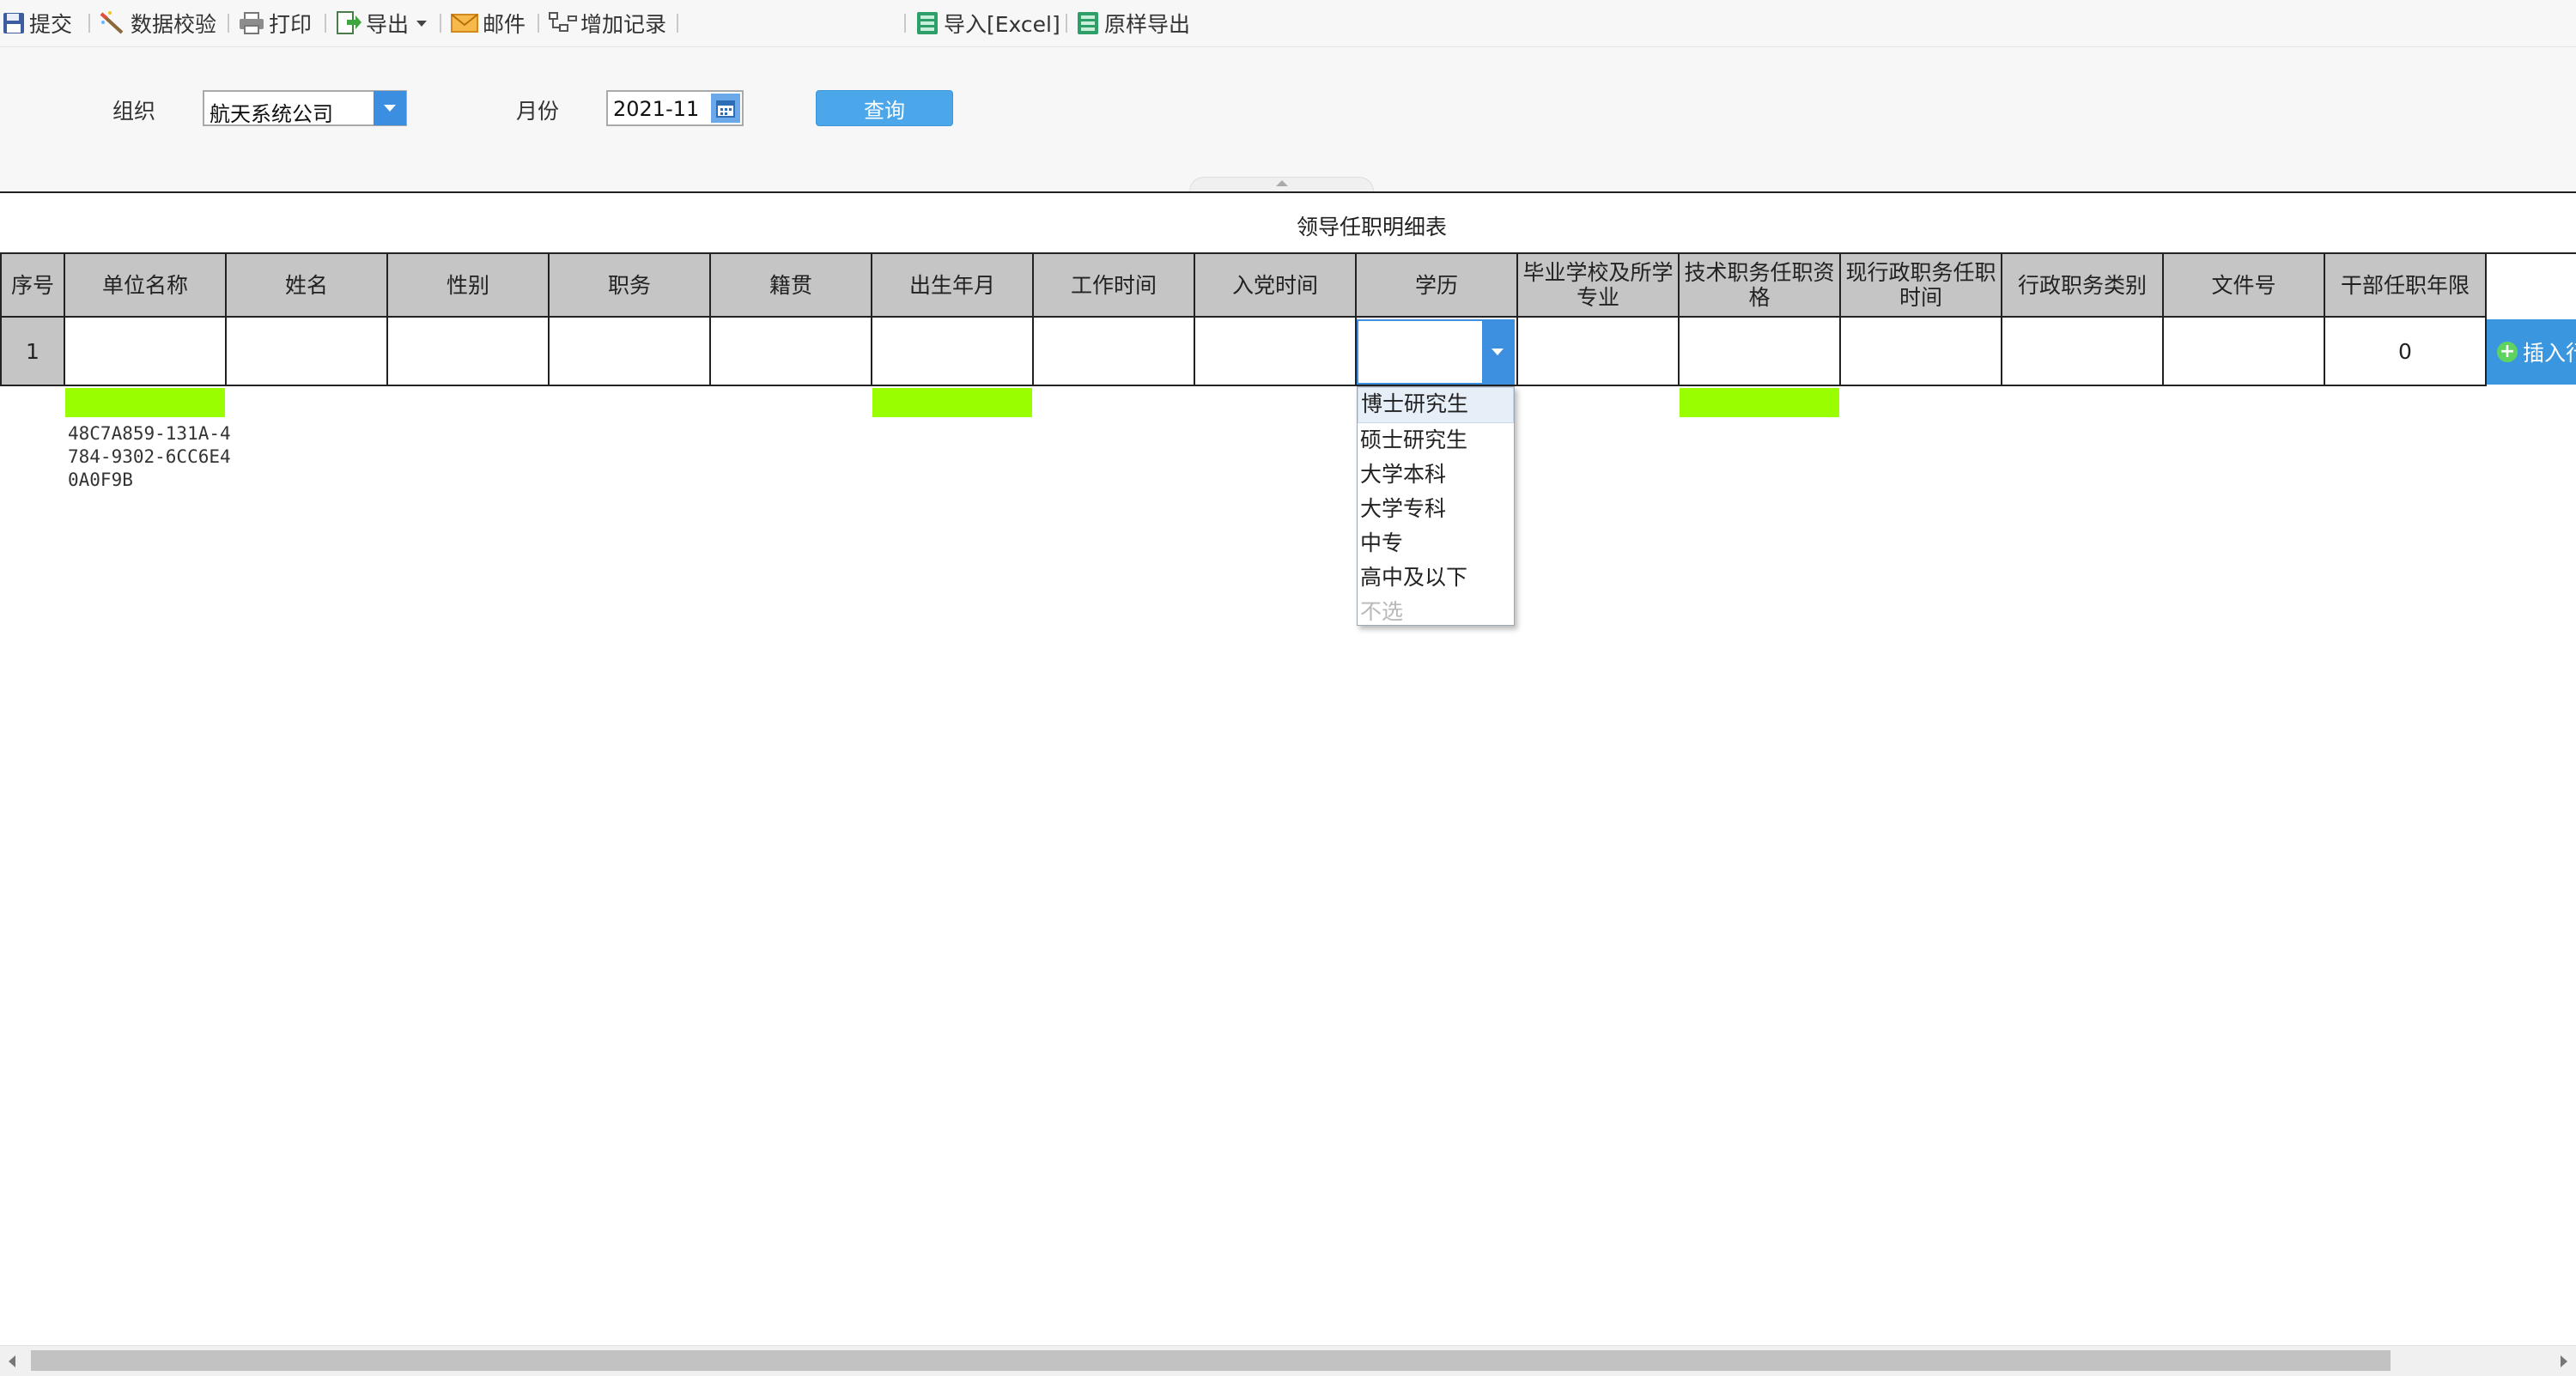 This screenshot has width=2576, height=1376. I want to click on export-icon, so click(349, 23).